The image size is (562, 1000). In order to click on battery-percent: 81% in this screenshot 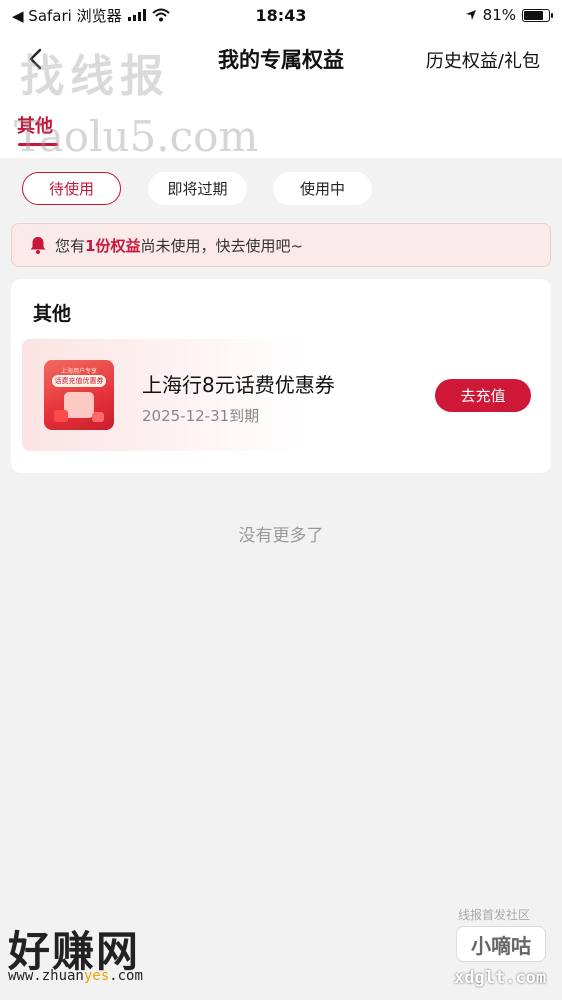, I will do `click(499, 15)`.